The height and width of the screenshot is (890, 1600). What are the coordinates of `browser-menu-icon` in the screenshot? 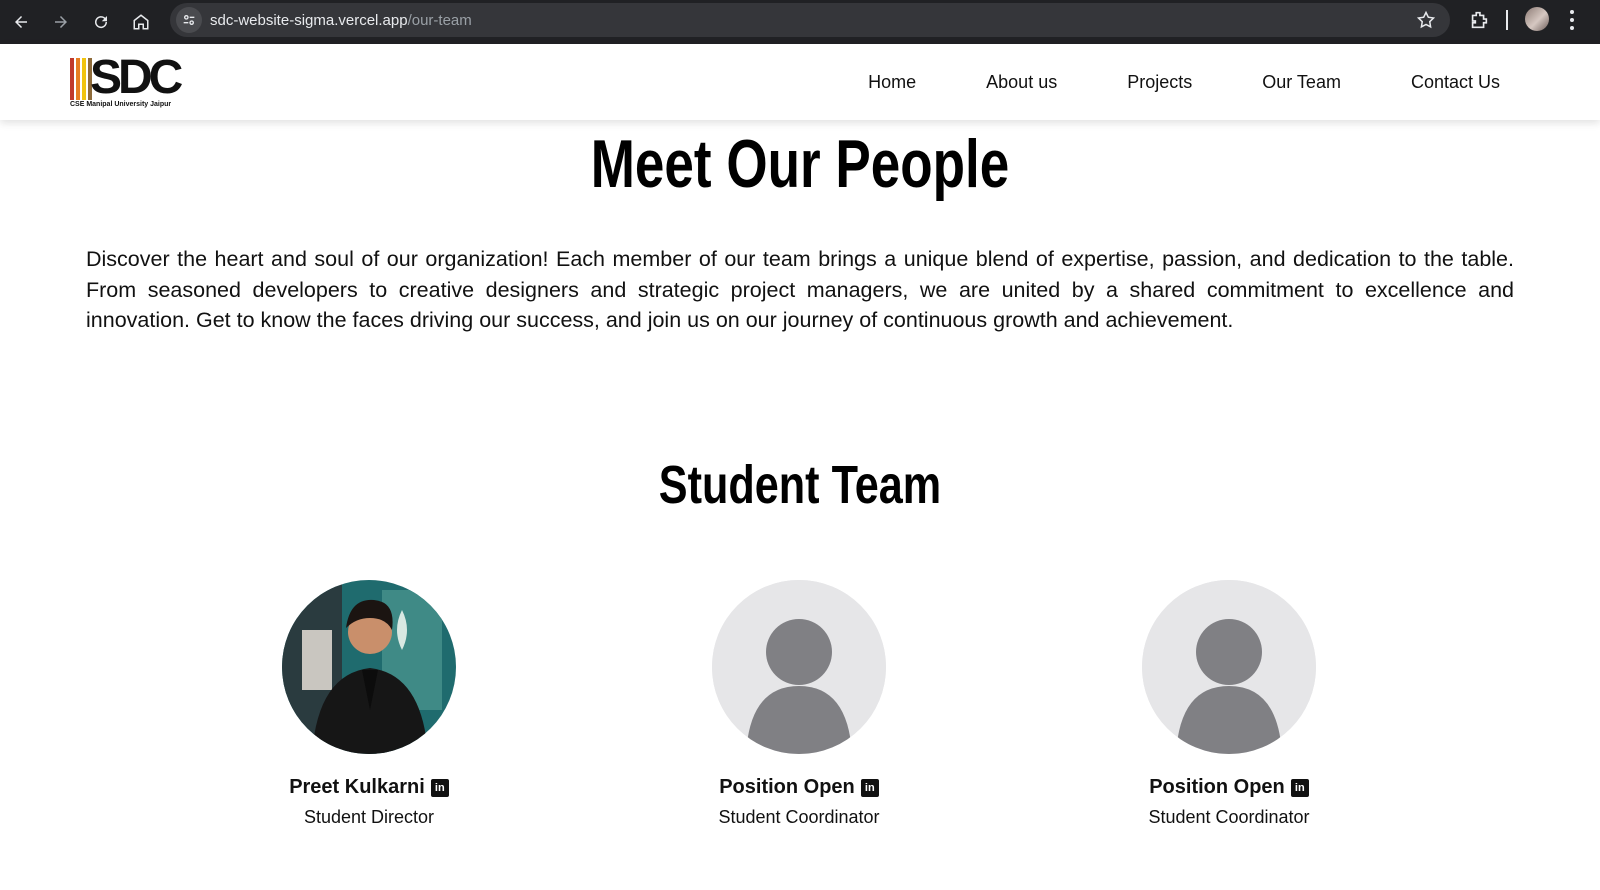 It's located at (1572, 20).